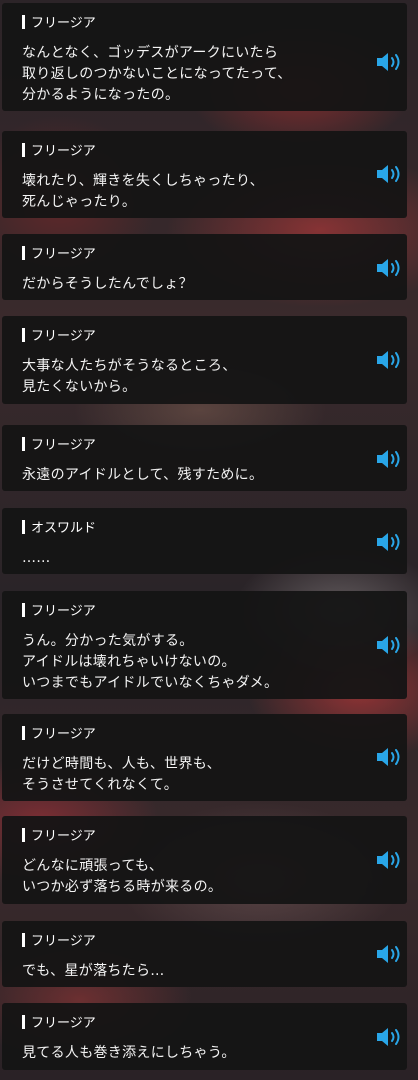 The height and width of the screenshot is (1080, 418). I want to click on dialogue-line: 分かるようになったの。, so click(101, 95).